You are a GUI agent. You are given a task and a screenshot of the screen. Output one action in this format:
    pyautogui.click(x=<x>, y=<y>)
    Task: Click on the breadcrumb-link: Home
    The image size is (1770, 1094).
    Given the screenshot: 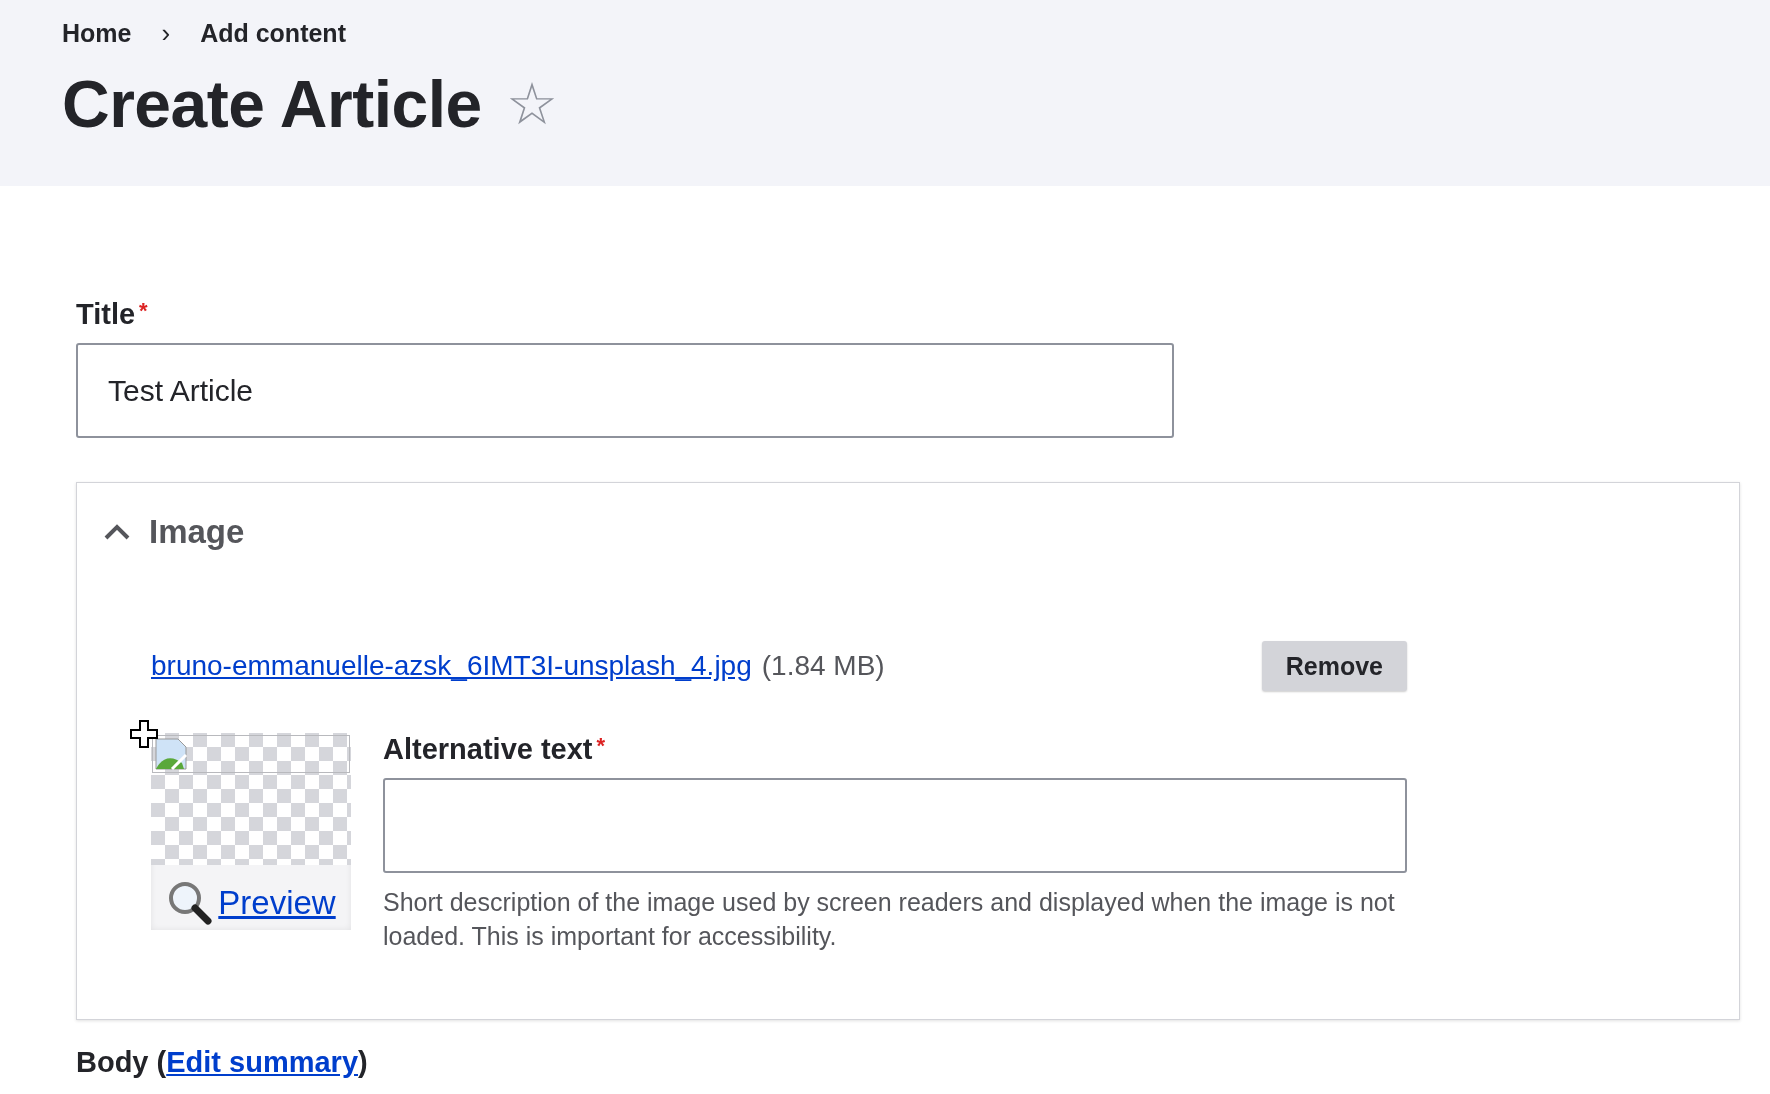 What is the action you would take?
    pyautogui.click(x=97, y=33)
    